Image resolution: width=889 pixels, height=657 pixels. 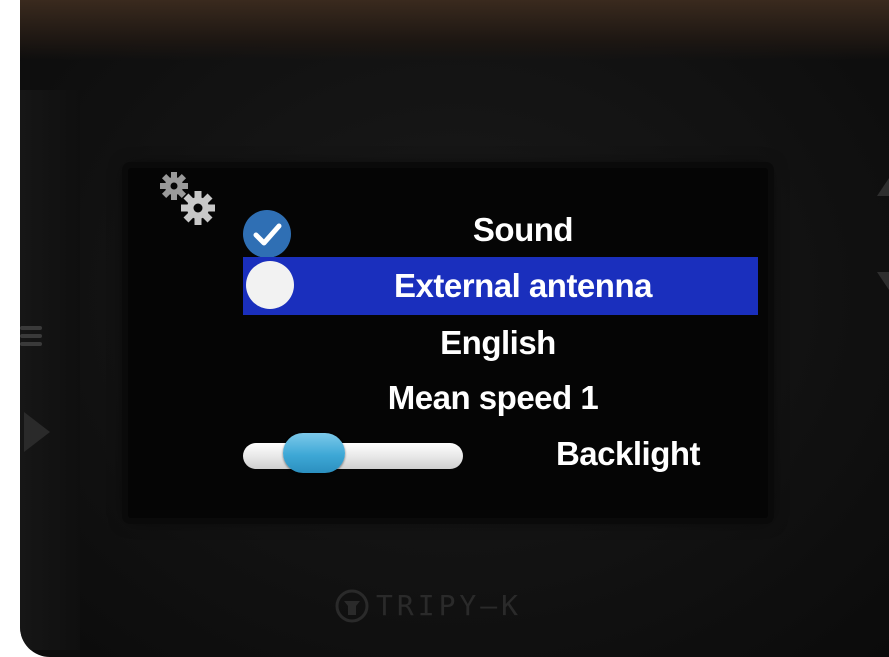 I want to click on menu-item-sound: Sound, so click(x=500, y=230).